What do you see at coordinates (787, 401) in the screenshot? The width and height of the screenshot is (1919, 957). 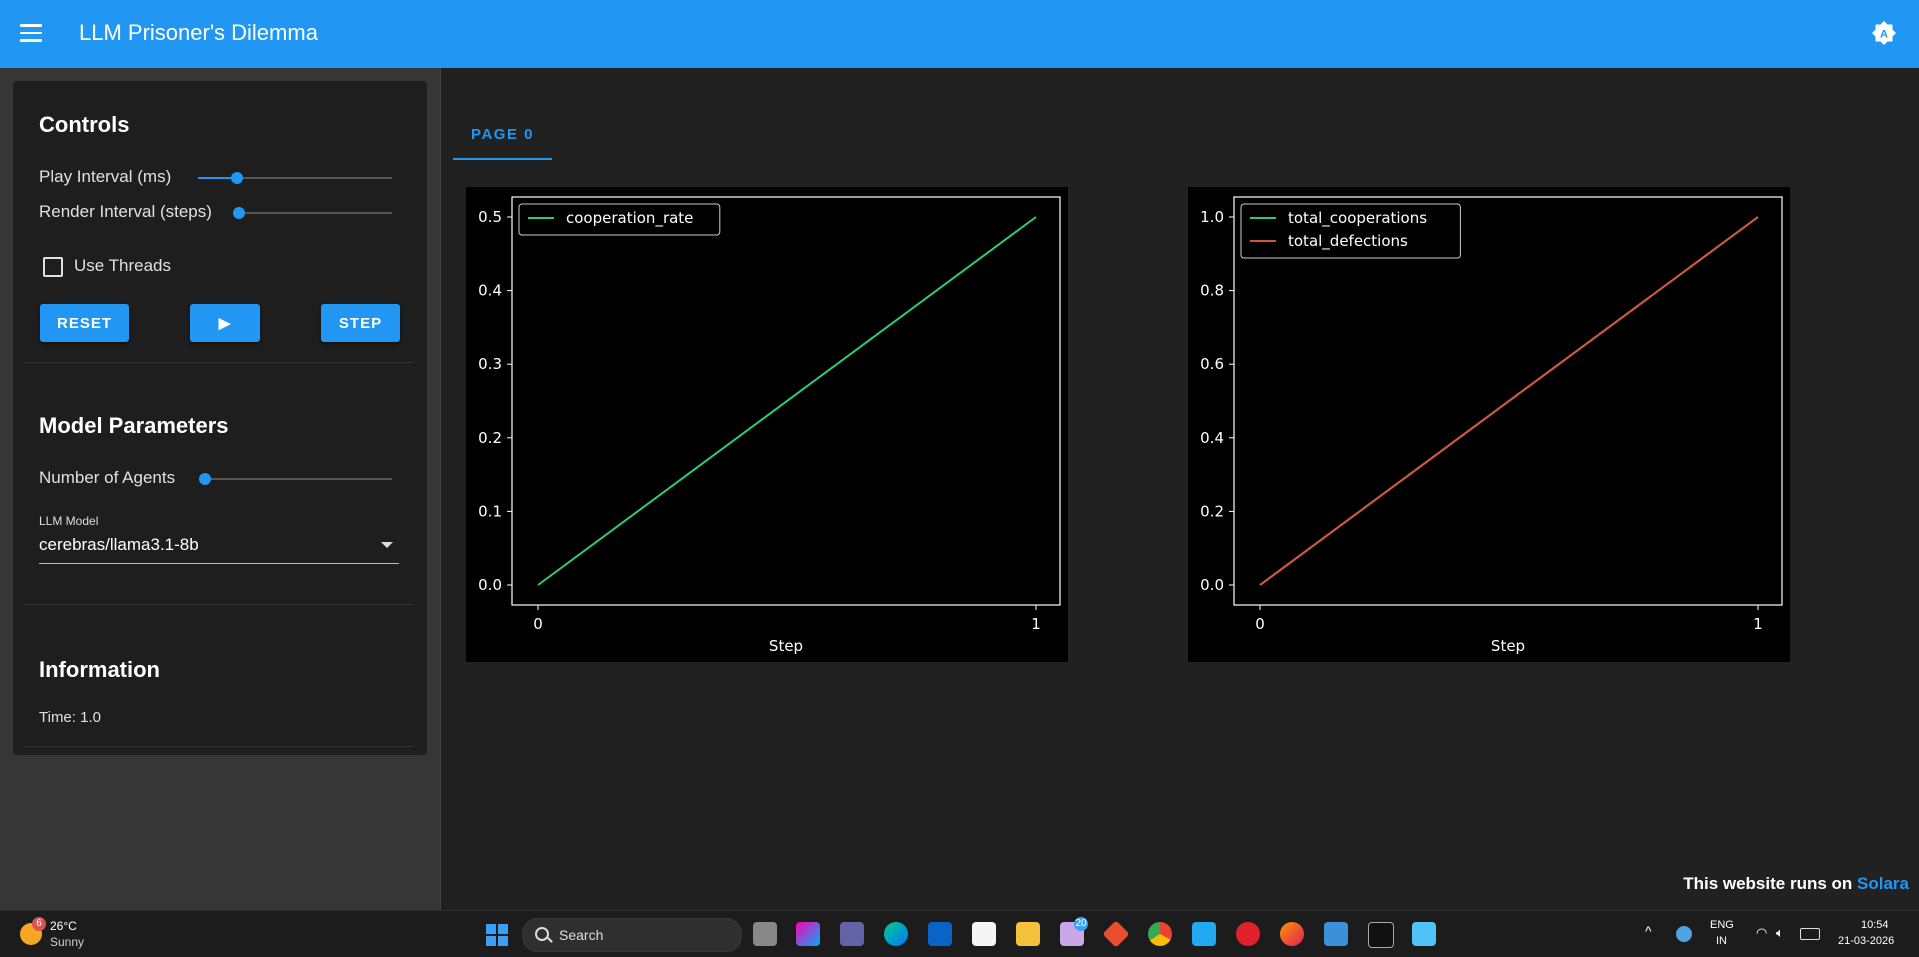 I see `series-line-cooperation_rate` at bounding box center [787, 401].